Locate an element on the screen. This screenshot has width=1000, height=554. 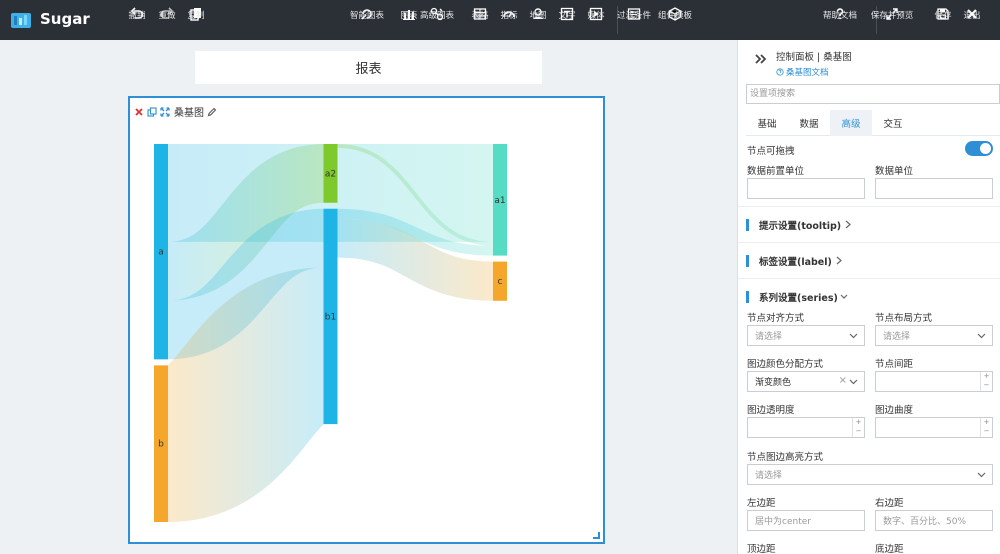
sankey-link-b-b1 is located at coordinates (245, 394).